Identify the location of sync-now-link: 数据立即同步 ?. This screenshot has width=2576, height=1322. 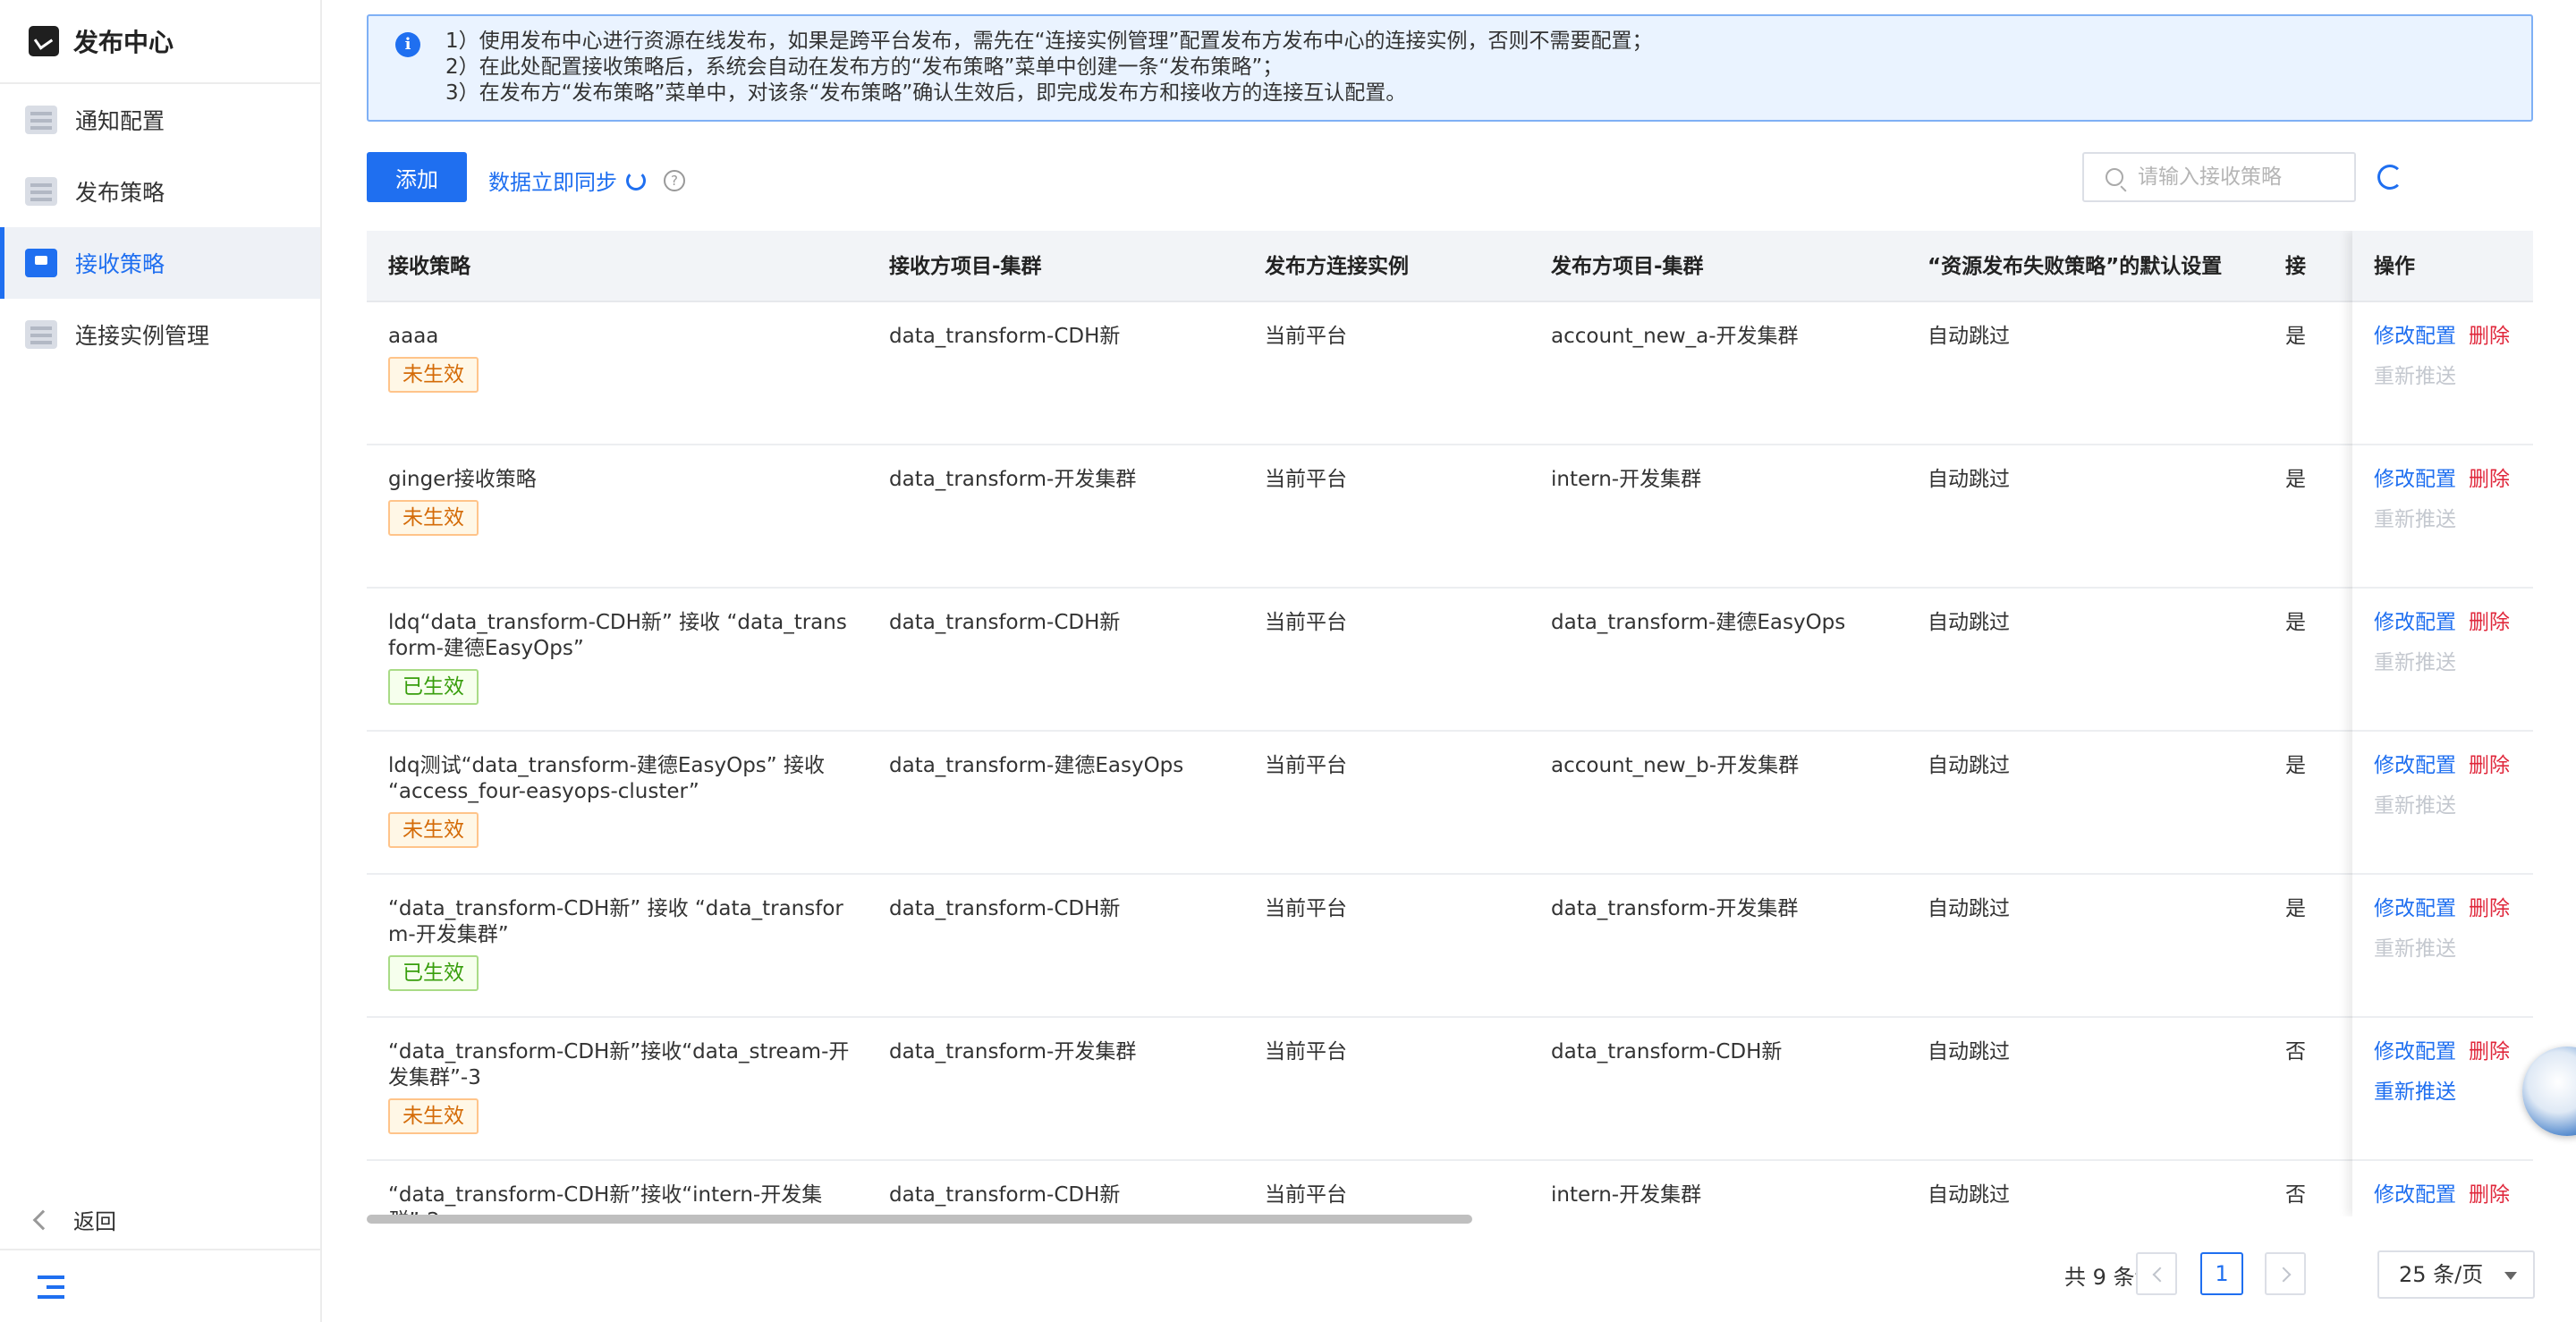
(586, 180).